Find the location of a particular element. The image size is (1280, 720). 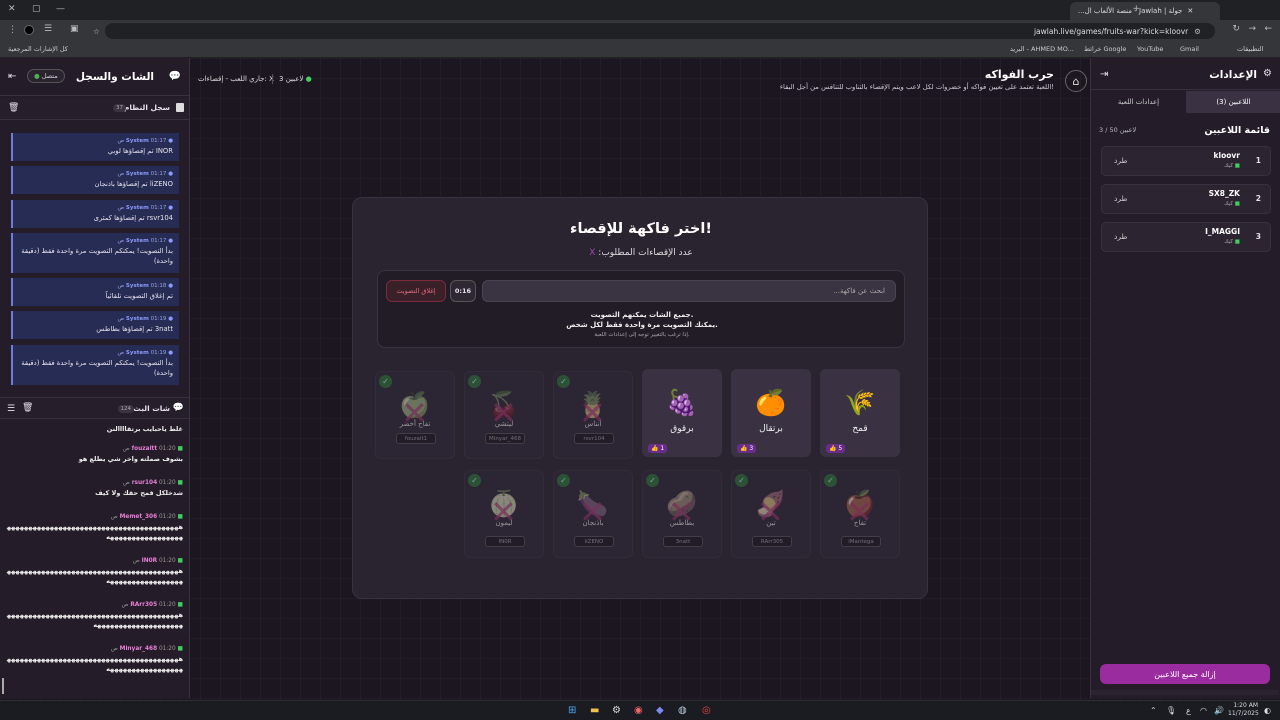

menu-icon: ⋮ is located at coordinates (12, 30).